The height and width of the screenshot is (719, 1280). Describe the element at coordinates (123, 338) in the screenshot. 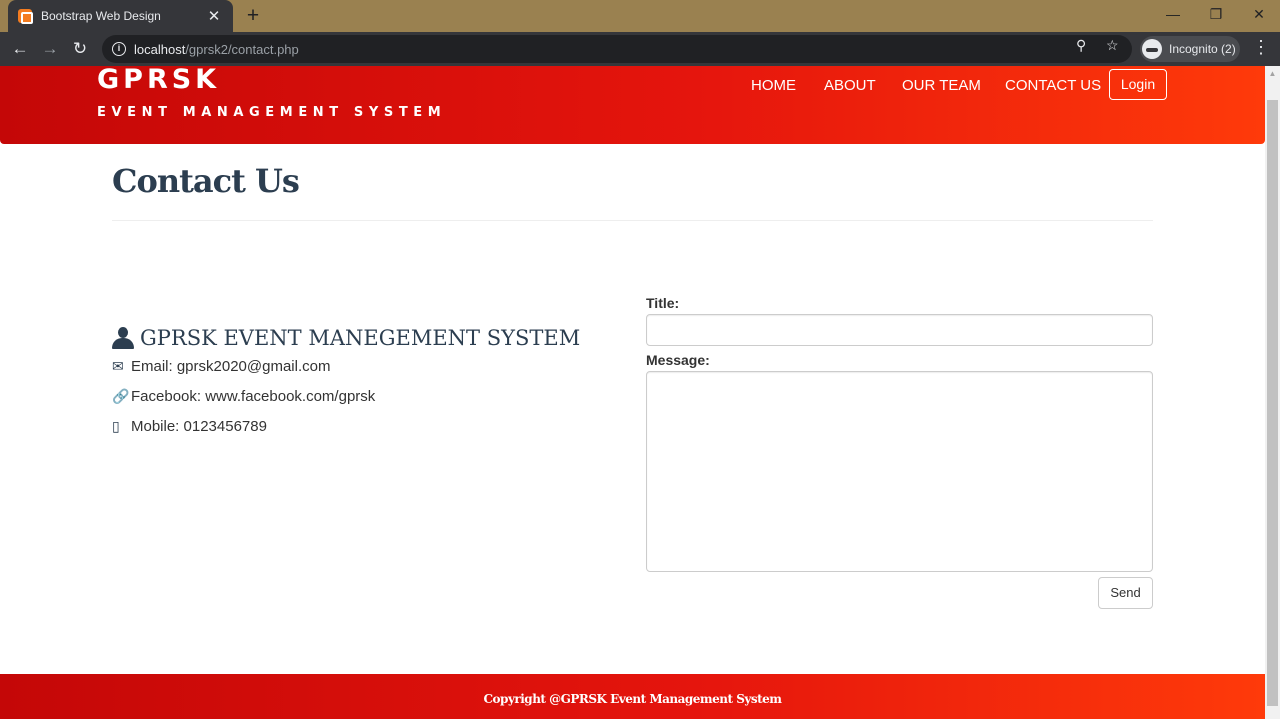

I see `user-icon` at that location.